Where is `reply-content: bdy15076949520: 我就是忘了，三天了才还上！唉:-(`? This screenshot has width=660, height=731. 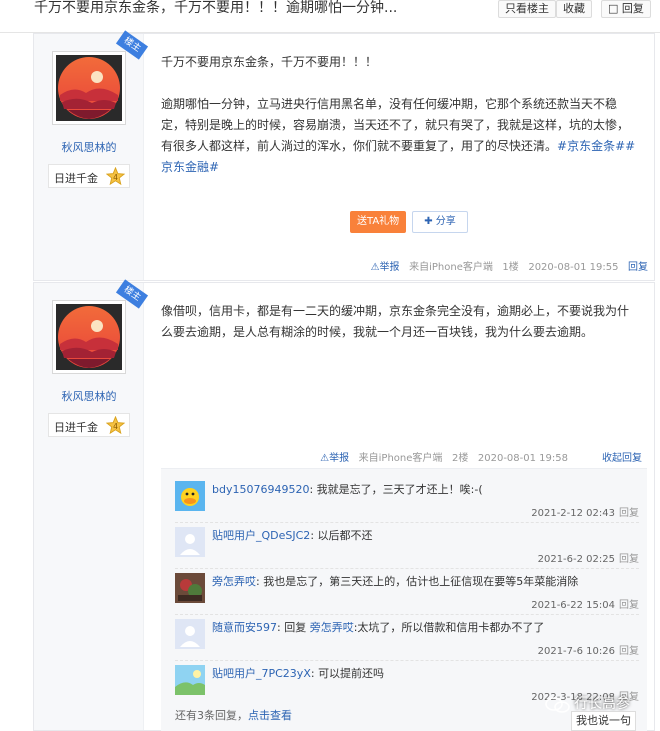
reply-content: bdy15076949520: 我就是忘了，三天了才还上！唉:-( is located at coordinates (347, 489).